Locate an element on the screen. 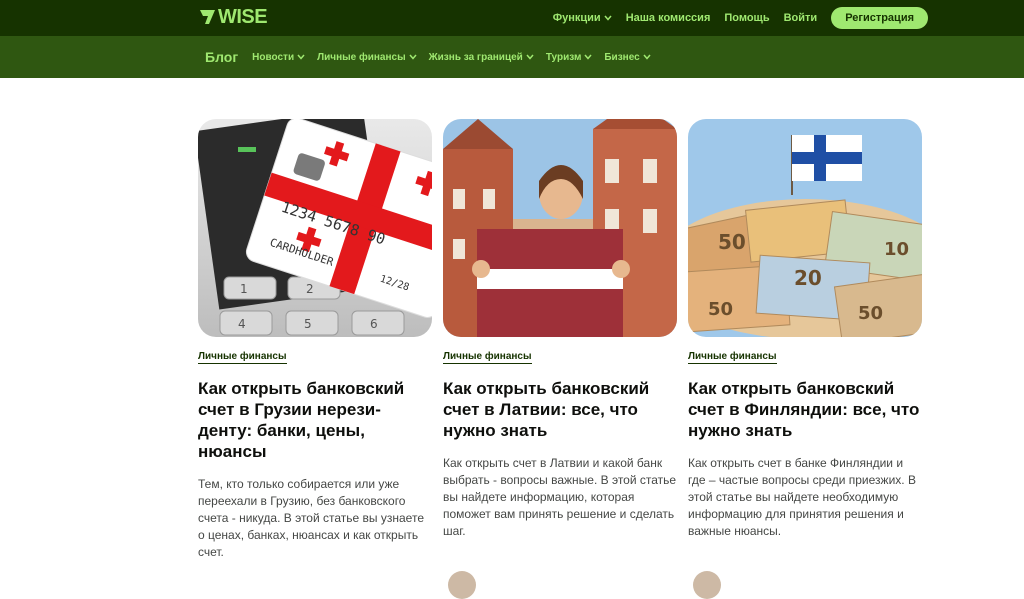 This screenshot has height=599, width=1024. subnav-item-tourism: Туризм is located at coordinates (569, 57).